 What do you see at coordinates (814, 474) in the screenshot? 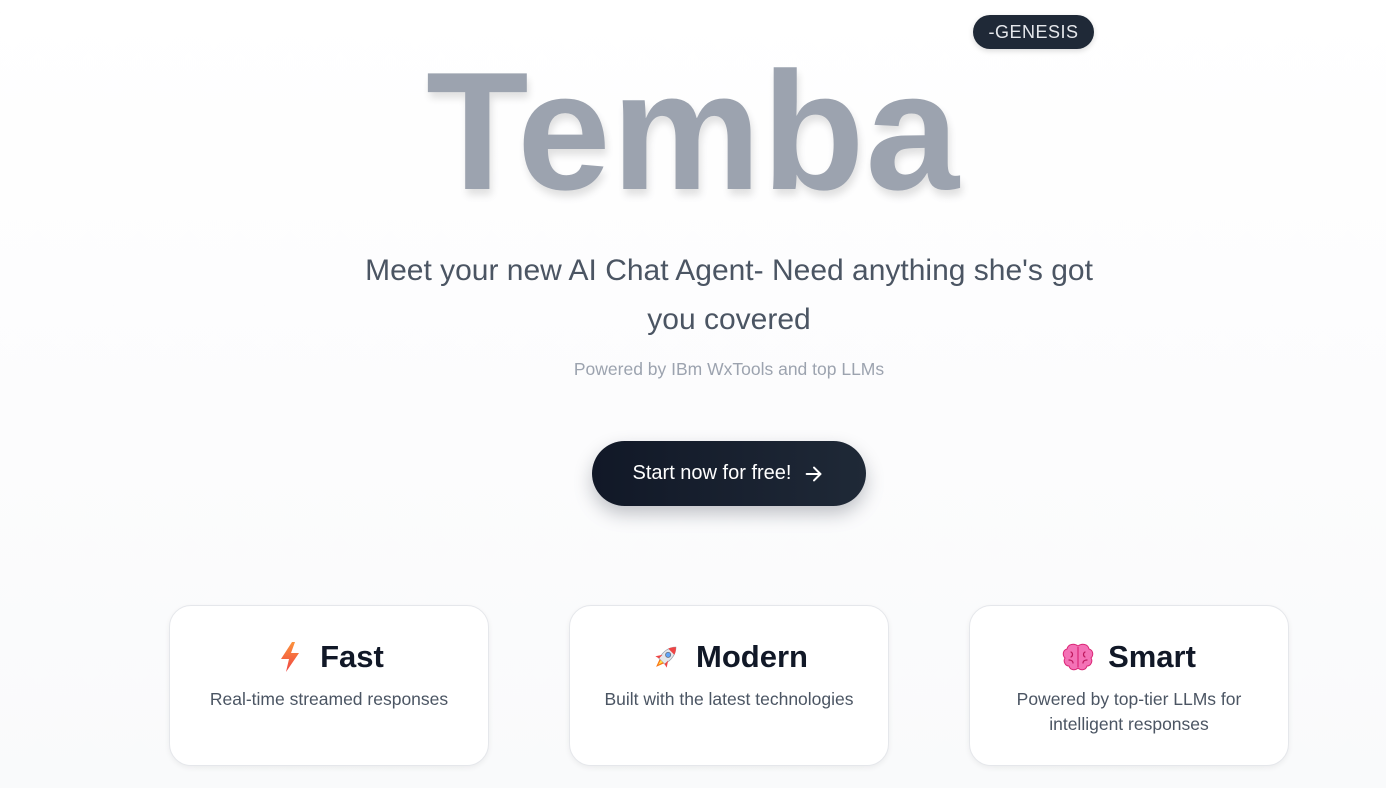
I see `arrow-right-icon` at bounding box center [814, 474].